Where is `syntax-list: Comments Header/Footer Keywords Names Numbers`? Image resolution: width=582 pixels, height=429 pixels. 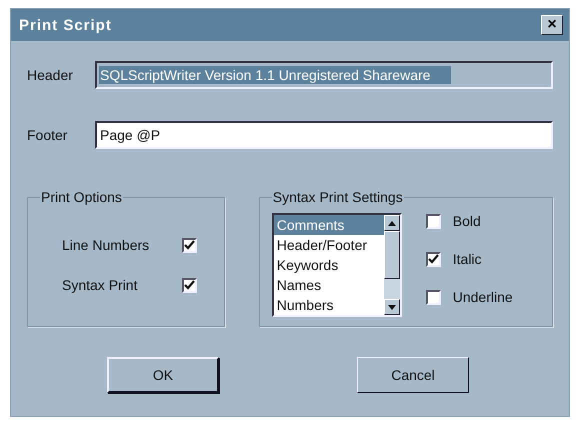 syntax-list: Comments Header/Footer Keywords Names Numbers is located at coordinates (337, 265).